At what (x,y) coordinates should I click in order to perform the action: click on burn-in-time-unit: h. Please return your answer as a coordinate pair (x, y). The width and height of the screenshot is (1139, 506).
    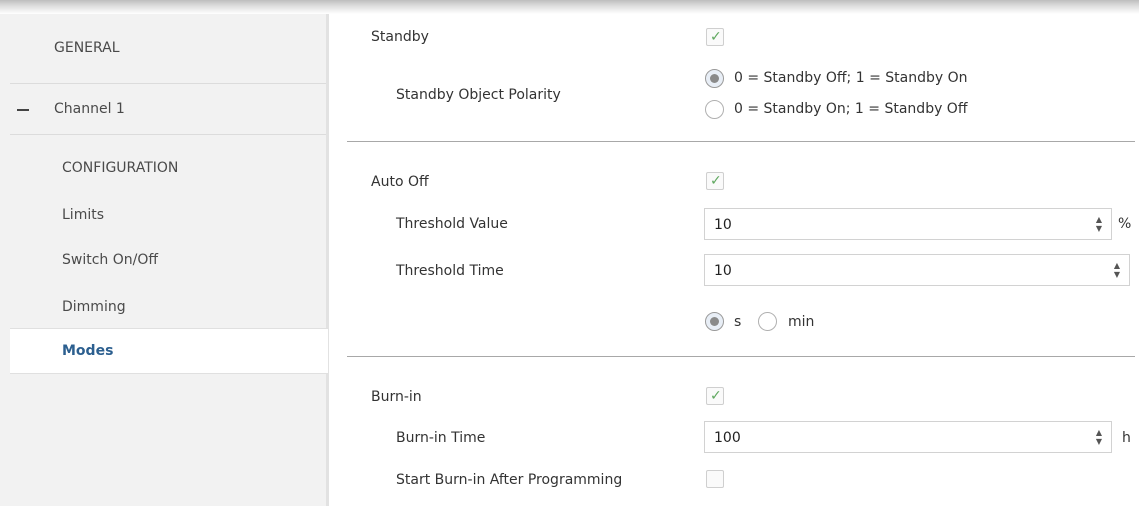
    Looking at the image, I should click on (1126, 438).